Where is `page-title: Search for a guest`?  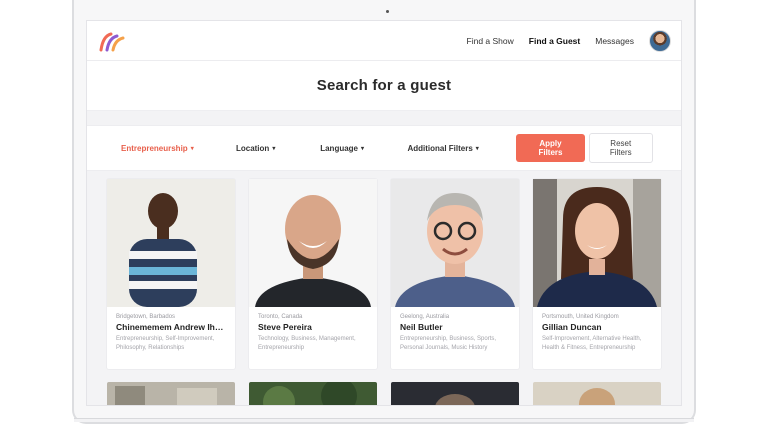
page-title: Search for a guest is located at coordinates (384, 85).